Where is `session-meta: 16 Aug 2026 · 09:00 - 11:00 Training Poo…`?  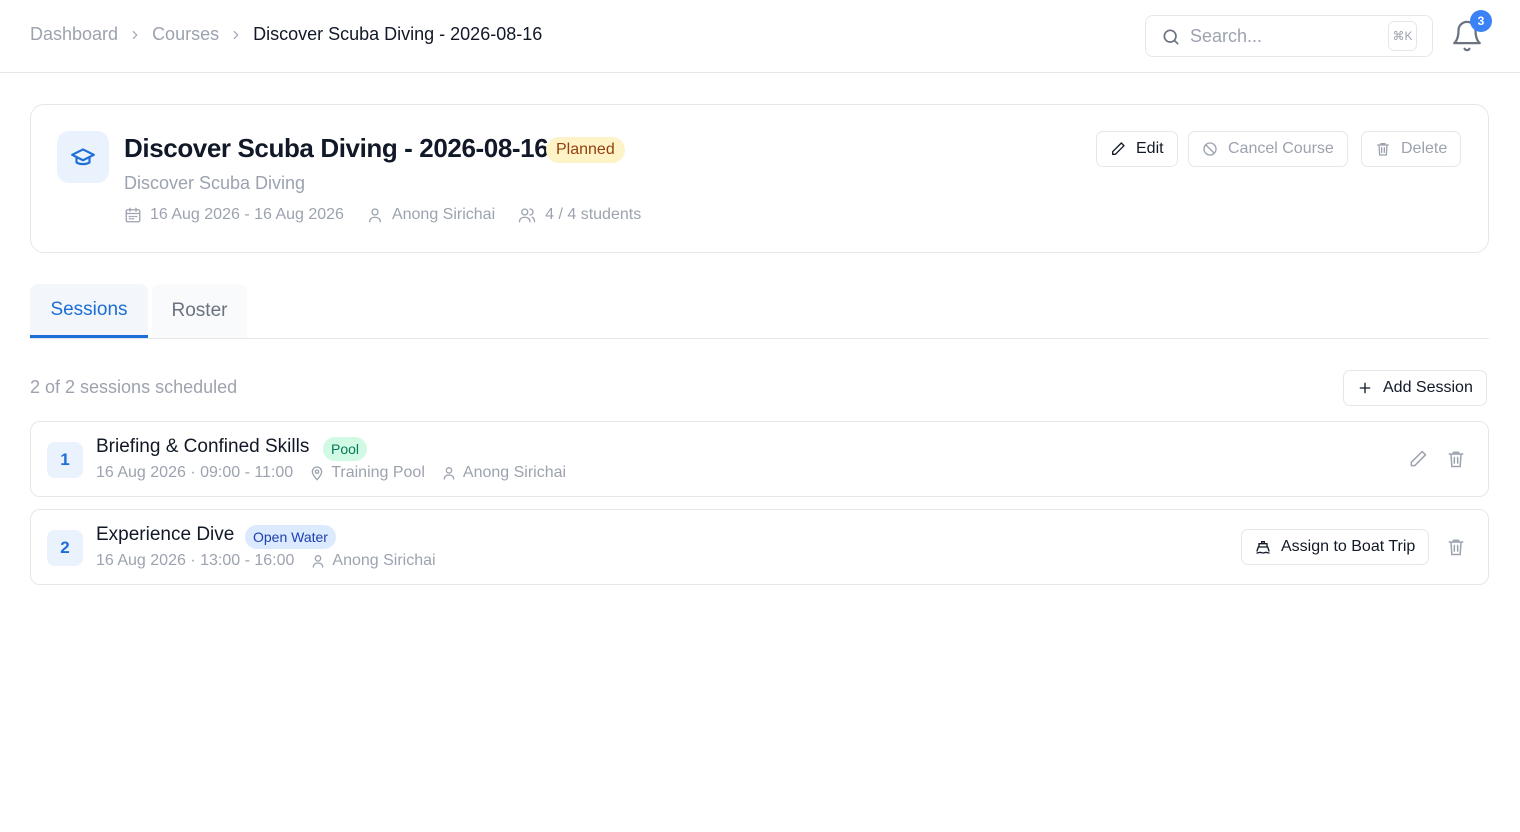 session-meta: 16 Aug 2026 · 09:00 - 11:00 Training Poo… is located at coordinates (339, 473).